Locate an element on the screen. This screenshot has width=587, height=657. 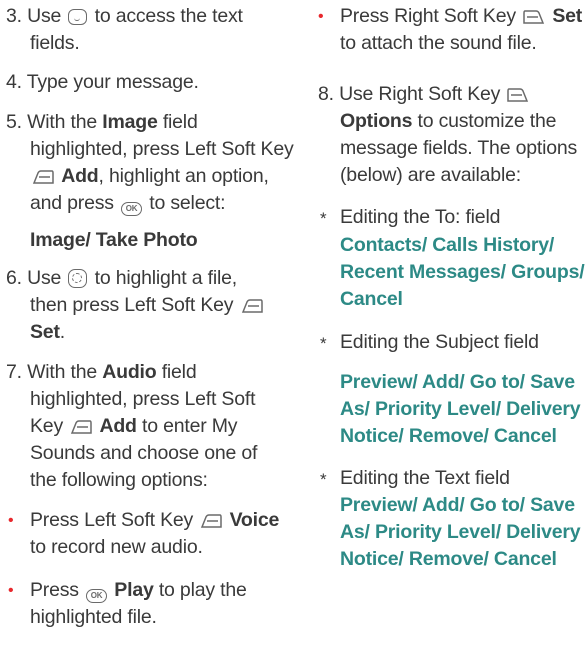
sub-text-options-1: Preview/ Add/ Go to/ Save is located at coordinates (457, 505).